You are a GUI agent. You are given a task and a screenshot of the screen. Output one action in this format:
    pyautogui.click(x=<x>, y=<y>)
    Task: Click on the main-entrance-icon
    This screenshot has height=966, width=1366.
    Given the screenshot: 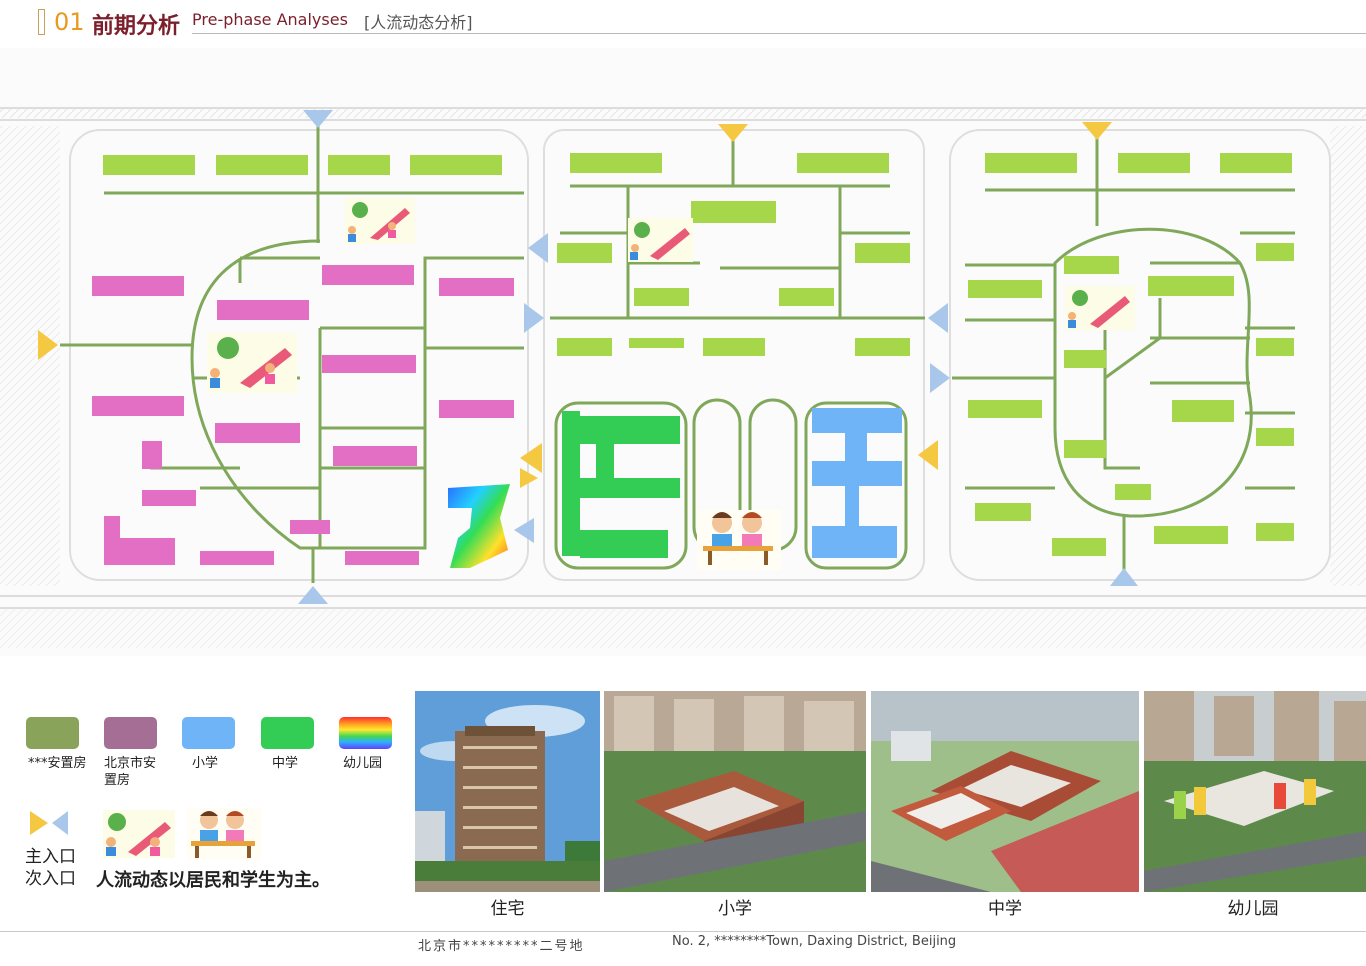 What is the action you would take?
    pyautogui.click(x=39, y=823)
    